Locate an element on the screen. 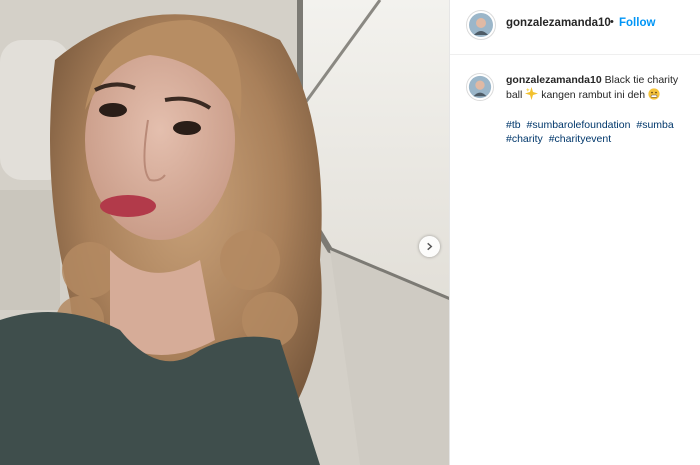 The image size is (700, 465). sparkles-icon is located at coordinates (532, 93).